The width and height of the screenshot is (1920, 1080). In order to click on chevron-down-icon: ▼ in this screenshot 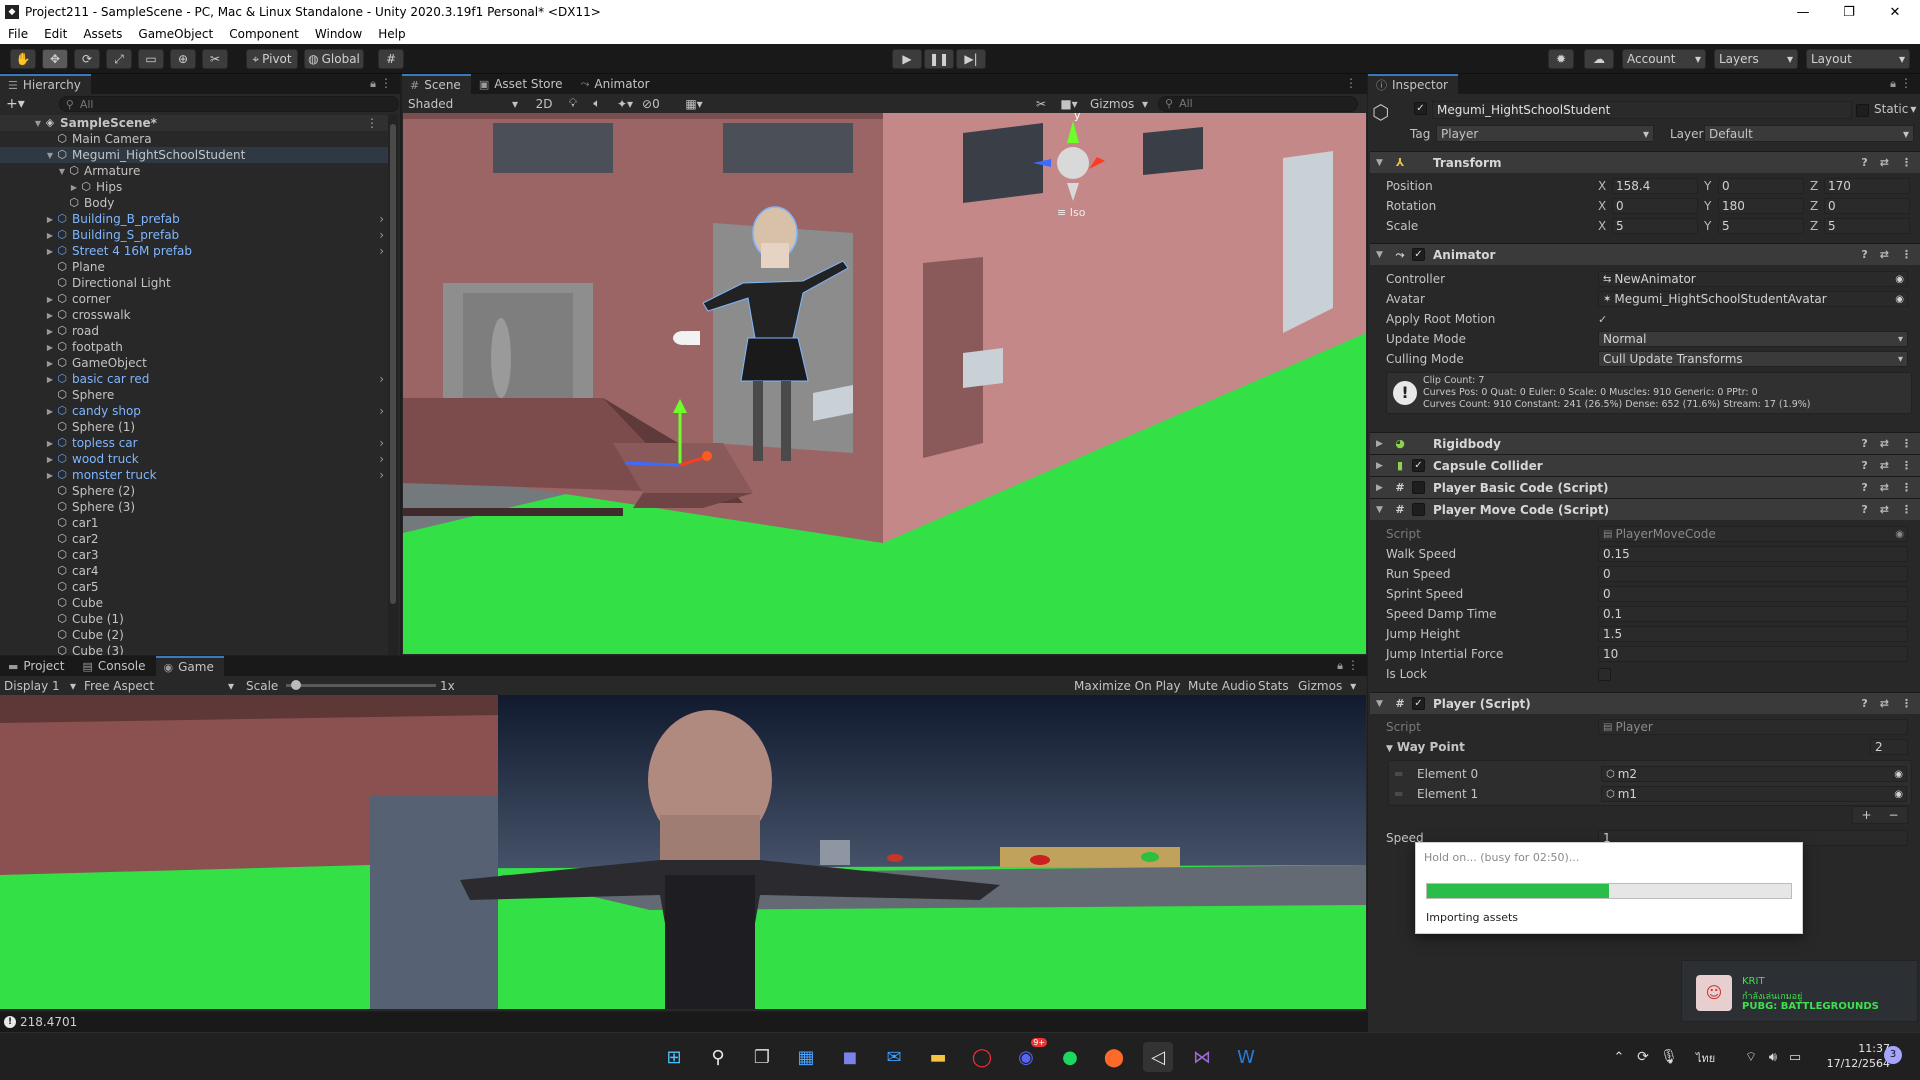, I will do `click(62, 171)`.